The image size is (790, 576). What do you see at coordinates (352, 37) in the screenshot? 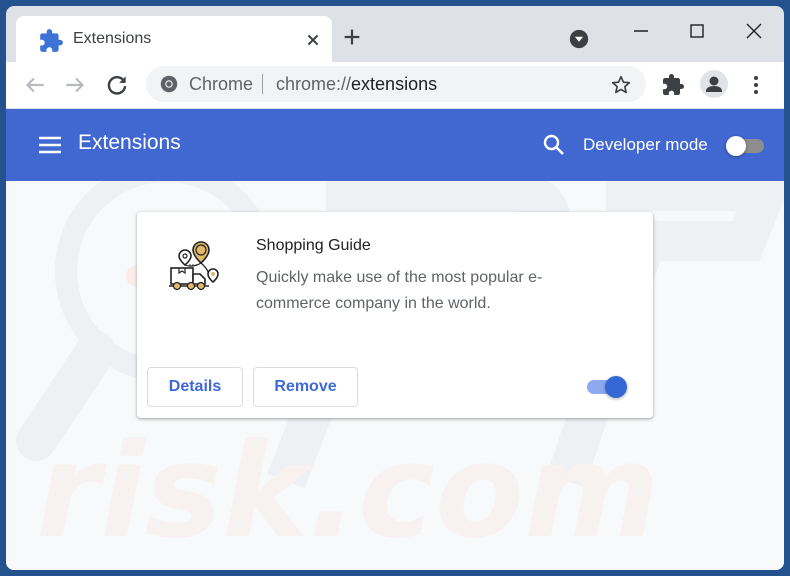
I see `new-tab-icon` at bounding box center [352, 37].